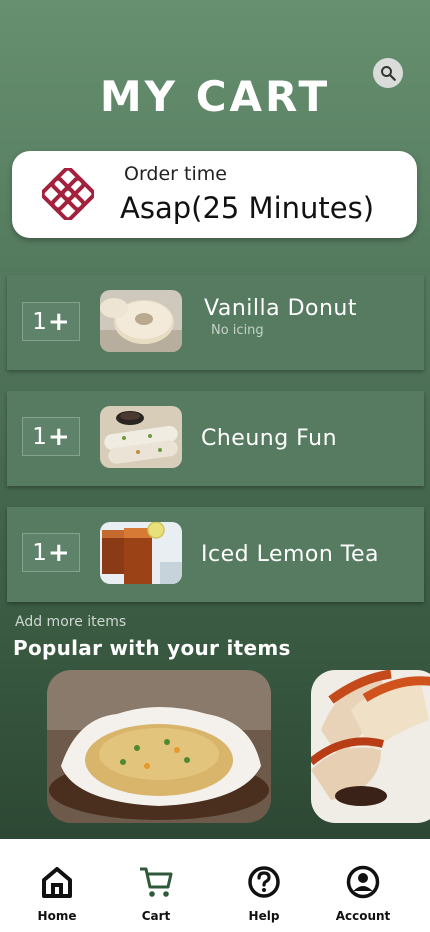  I want to click on popular-title: Popular with your items, so click(152, 648).